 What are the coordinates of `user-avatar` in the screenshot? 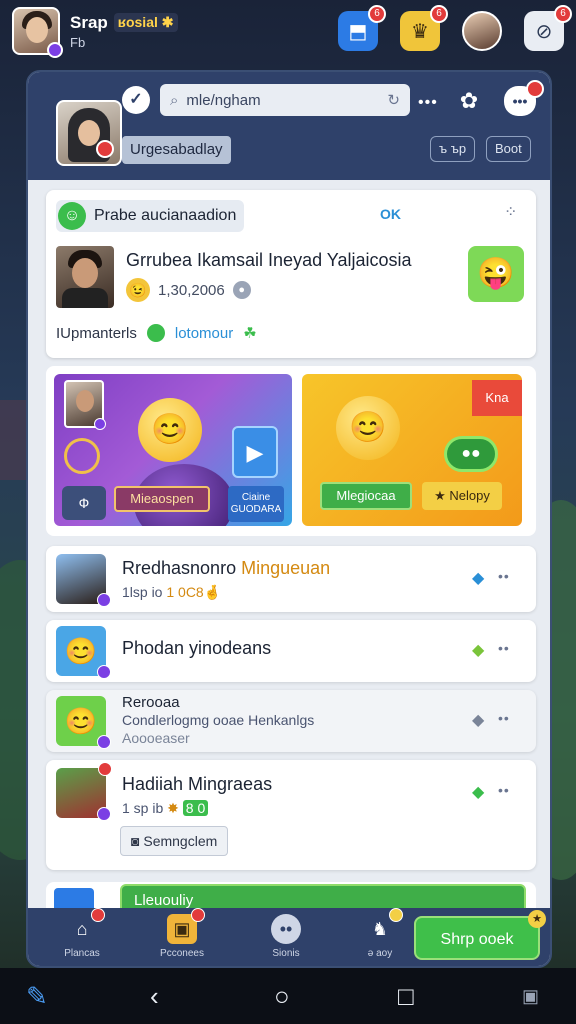 It's located at (37, 32).